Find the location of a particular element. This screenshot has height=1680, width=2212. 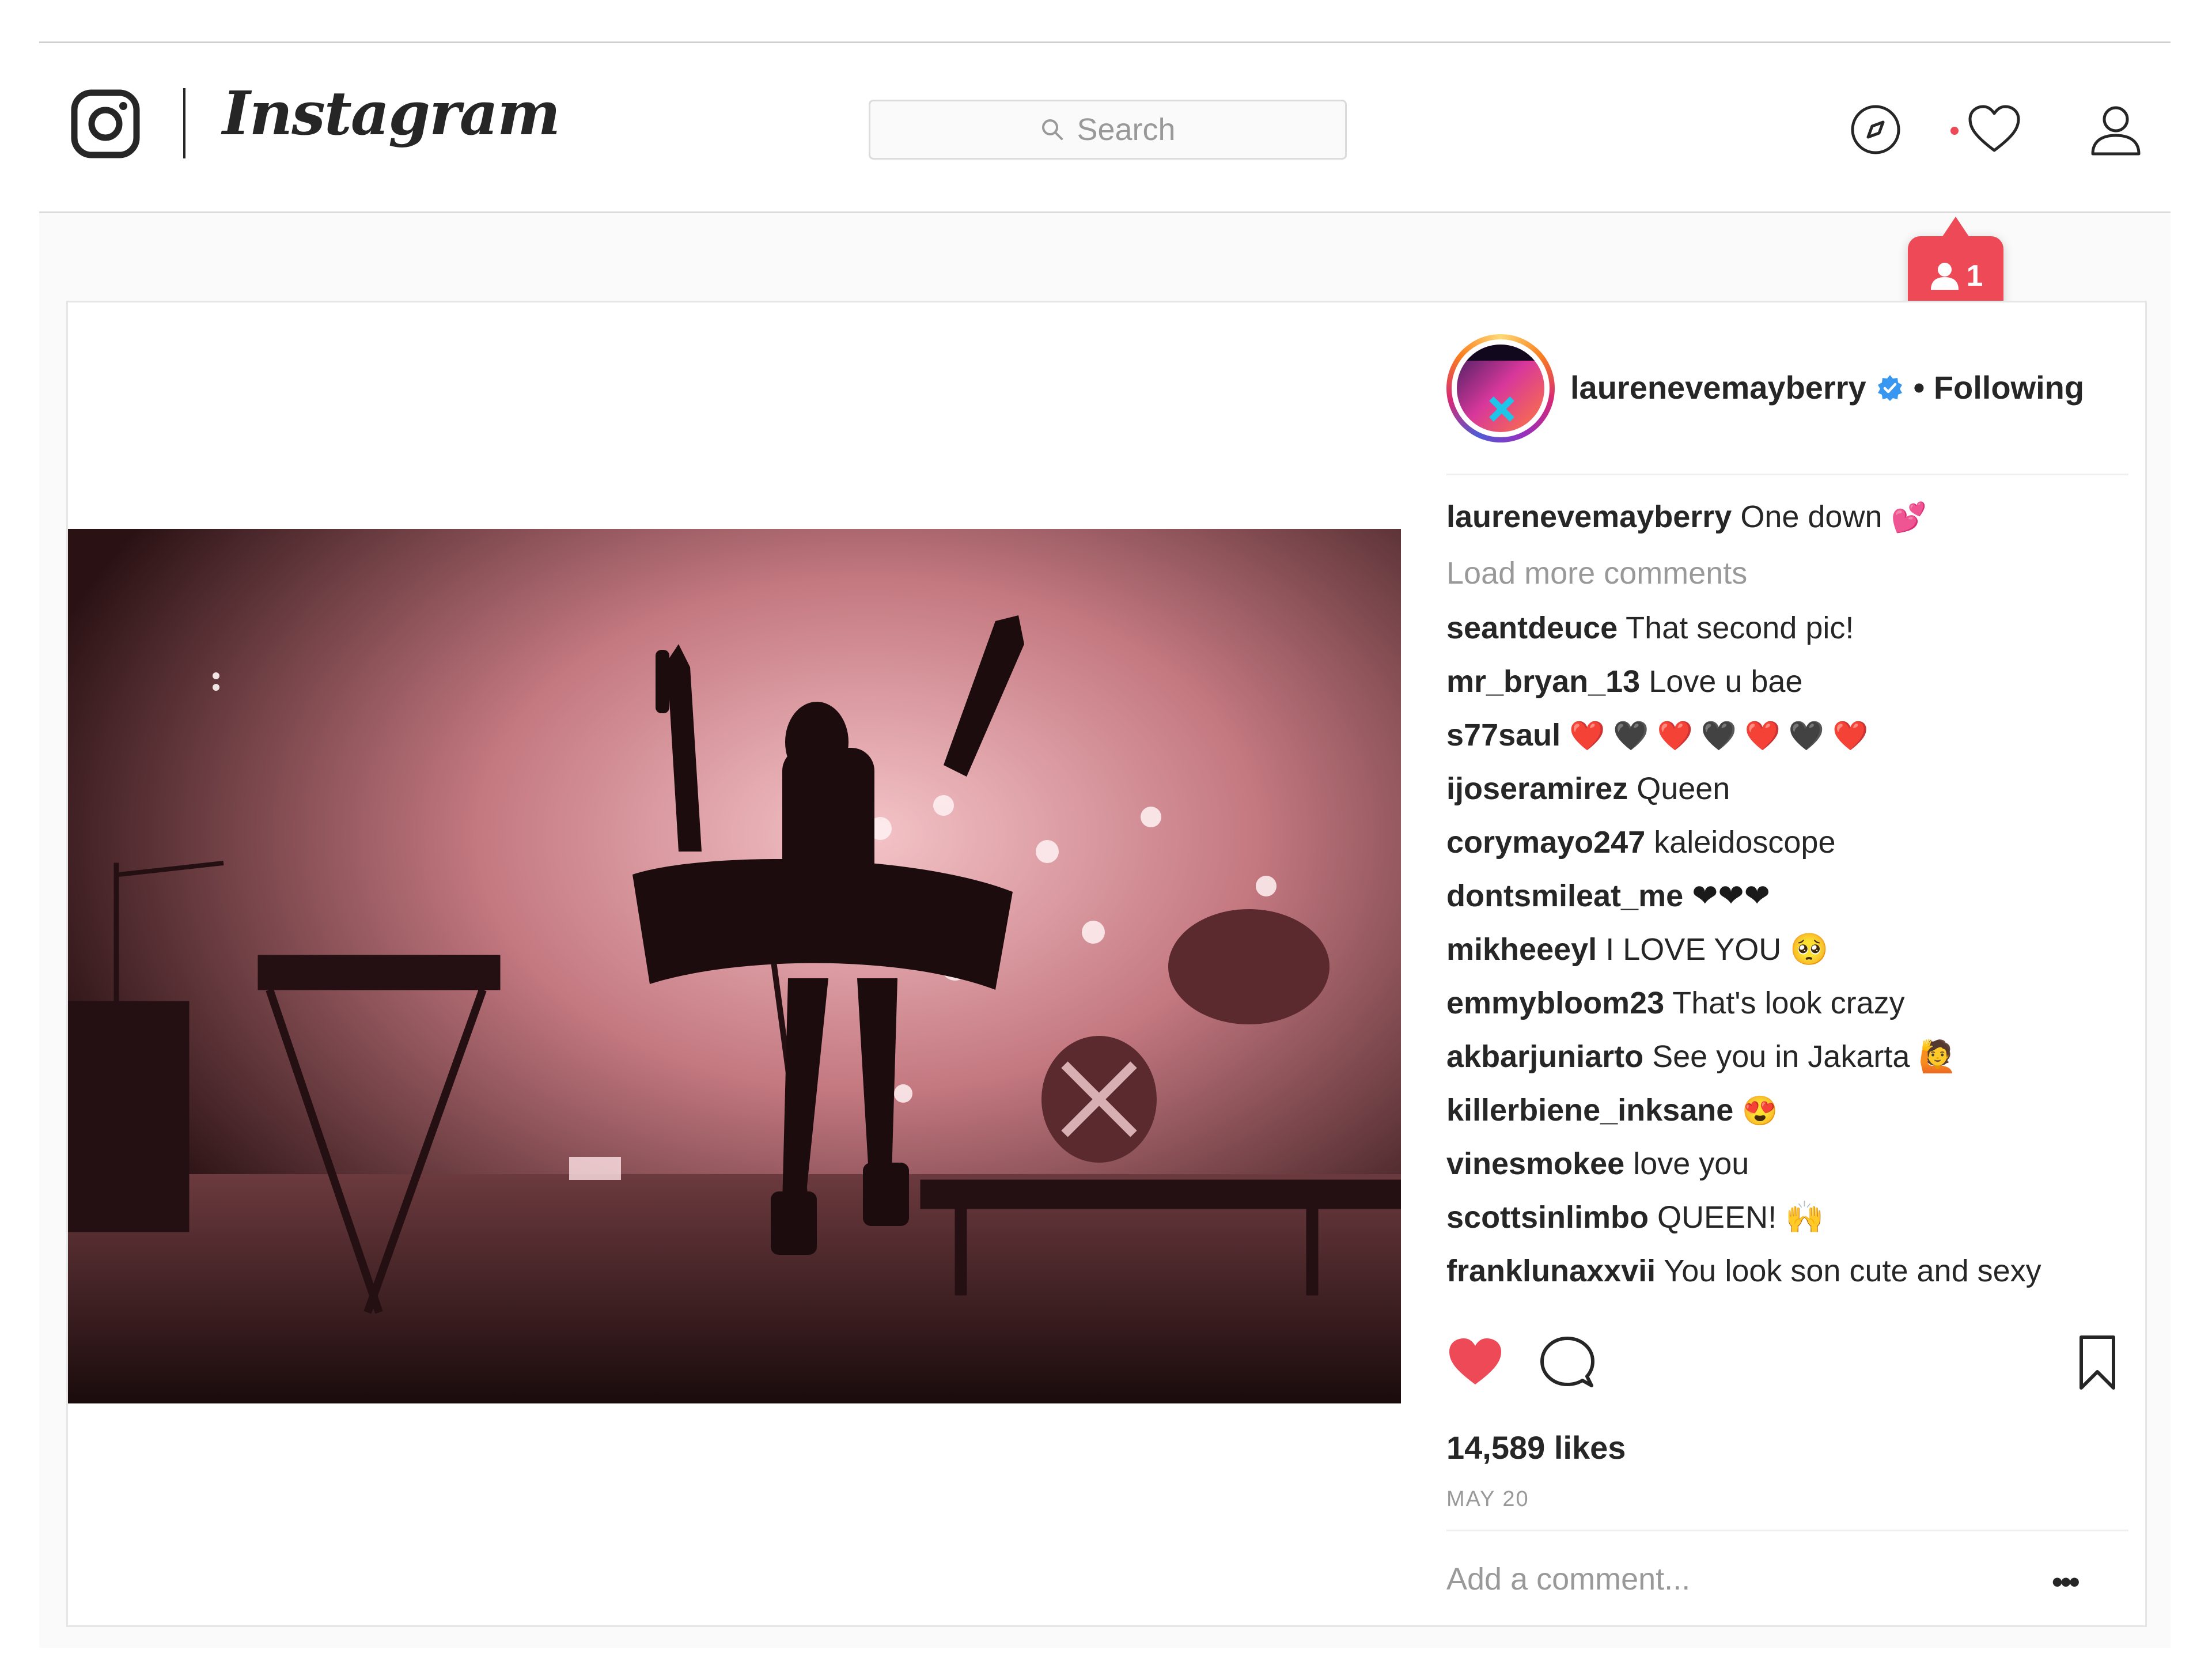

comment-row: akbarjuniarto See you in Jakarta 🙋 is located at coordinates (1787, 1065).